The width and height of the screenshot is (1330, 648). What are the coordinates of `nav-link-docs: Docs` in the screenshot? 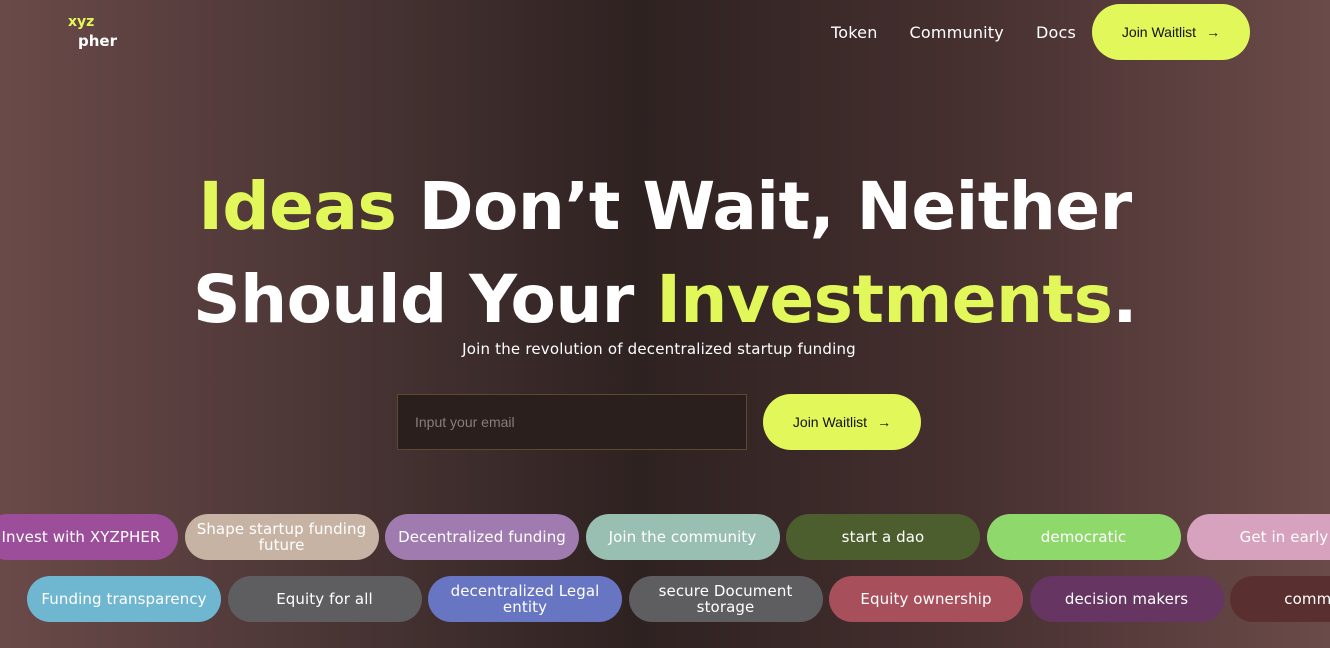 It's located at (1056, 32).